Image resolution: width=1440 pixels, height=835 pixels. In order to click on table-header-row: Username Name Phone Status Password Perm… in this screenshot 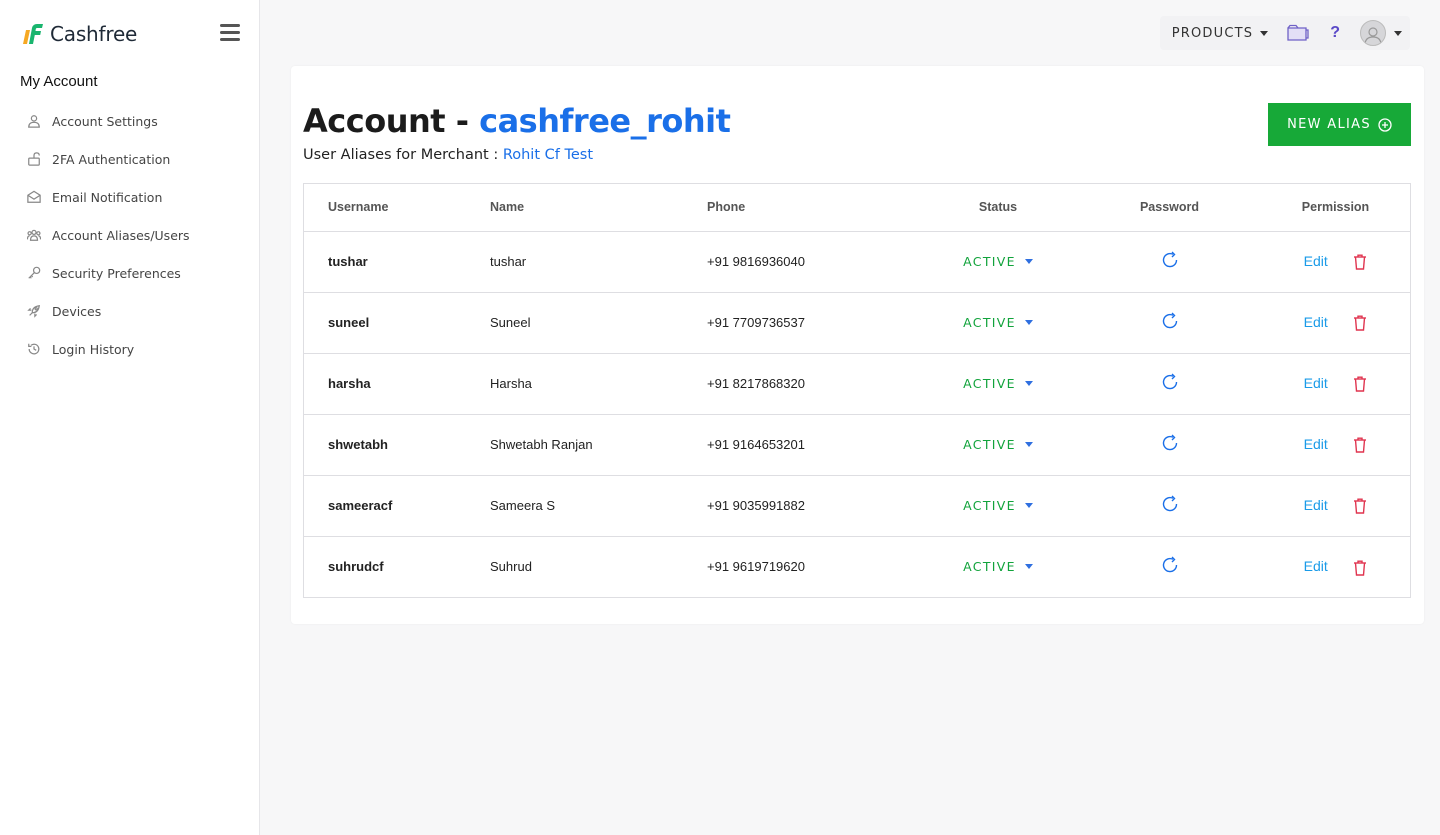, I will do `click(857, 208)`.